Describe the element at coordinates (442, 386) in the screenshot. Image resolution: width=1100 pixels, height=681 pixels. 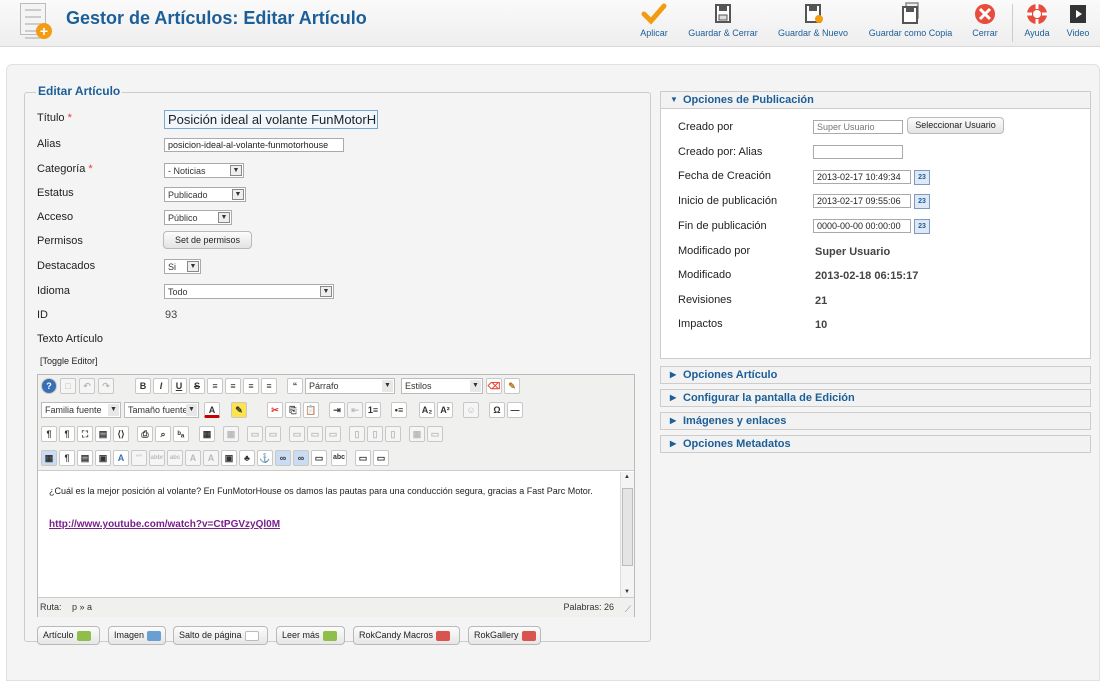
I see `styles-select: Estilos ▼` at that location.